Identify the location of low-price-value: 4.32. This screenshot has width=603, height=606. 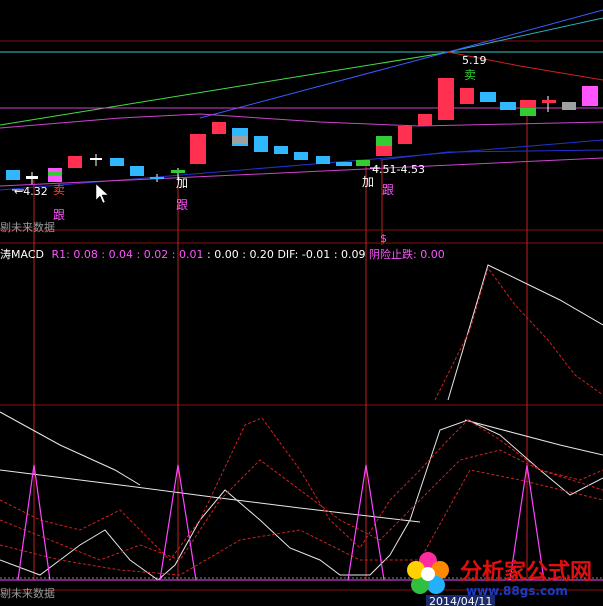
(35, 191).